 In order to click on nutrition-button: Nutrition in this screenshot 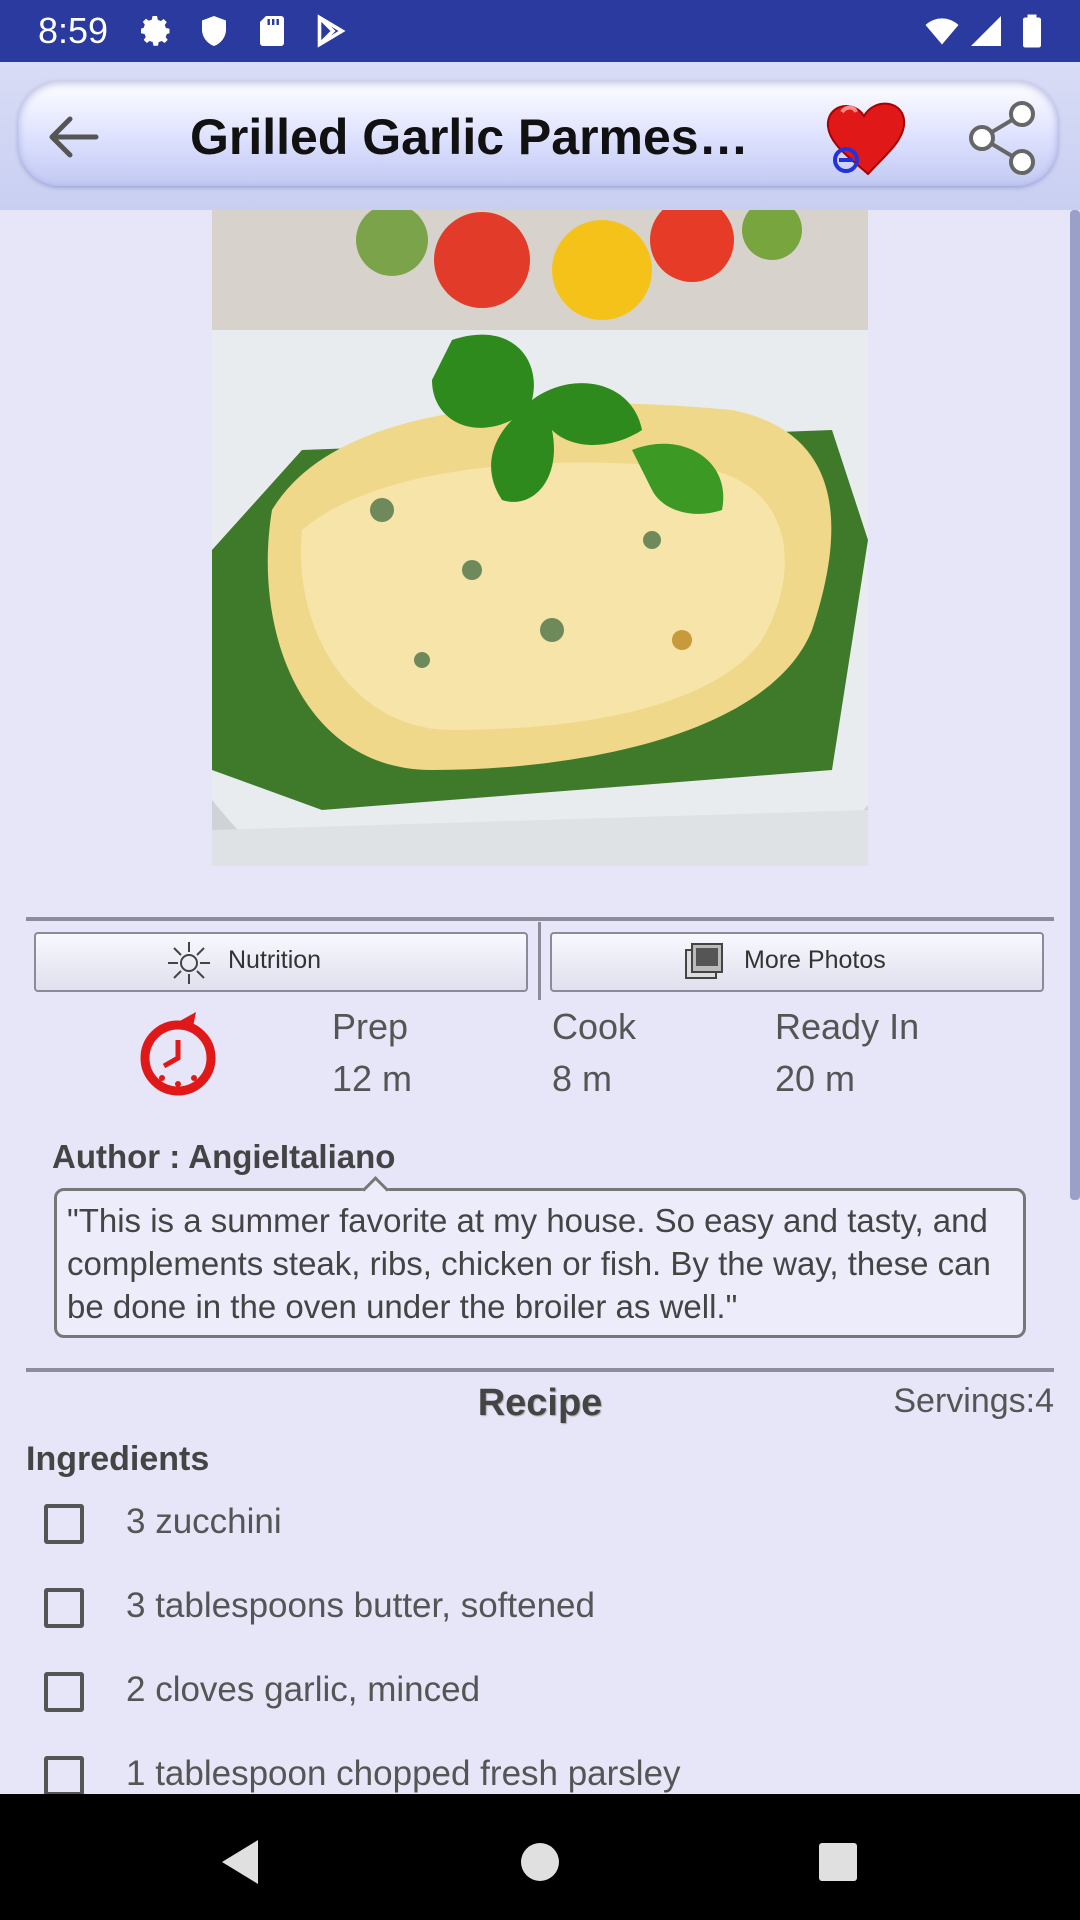, I will do `click(281, 962)`.